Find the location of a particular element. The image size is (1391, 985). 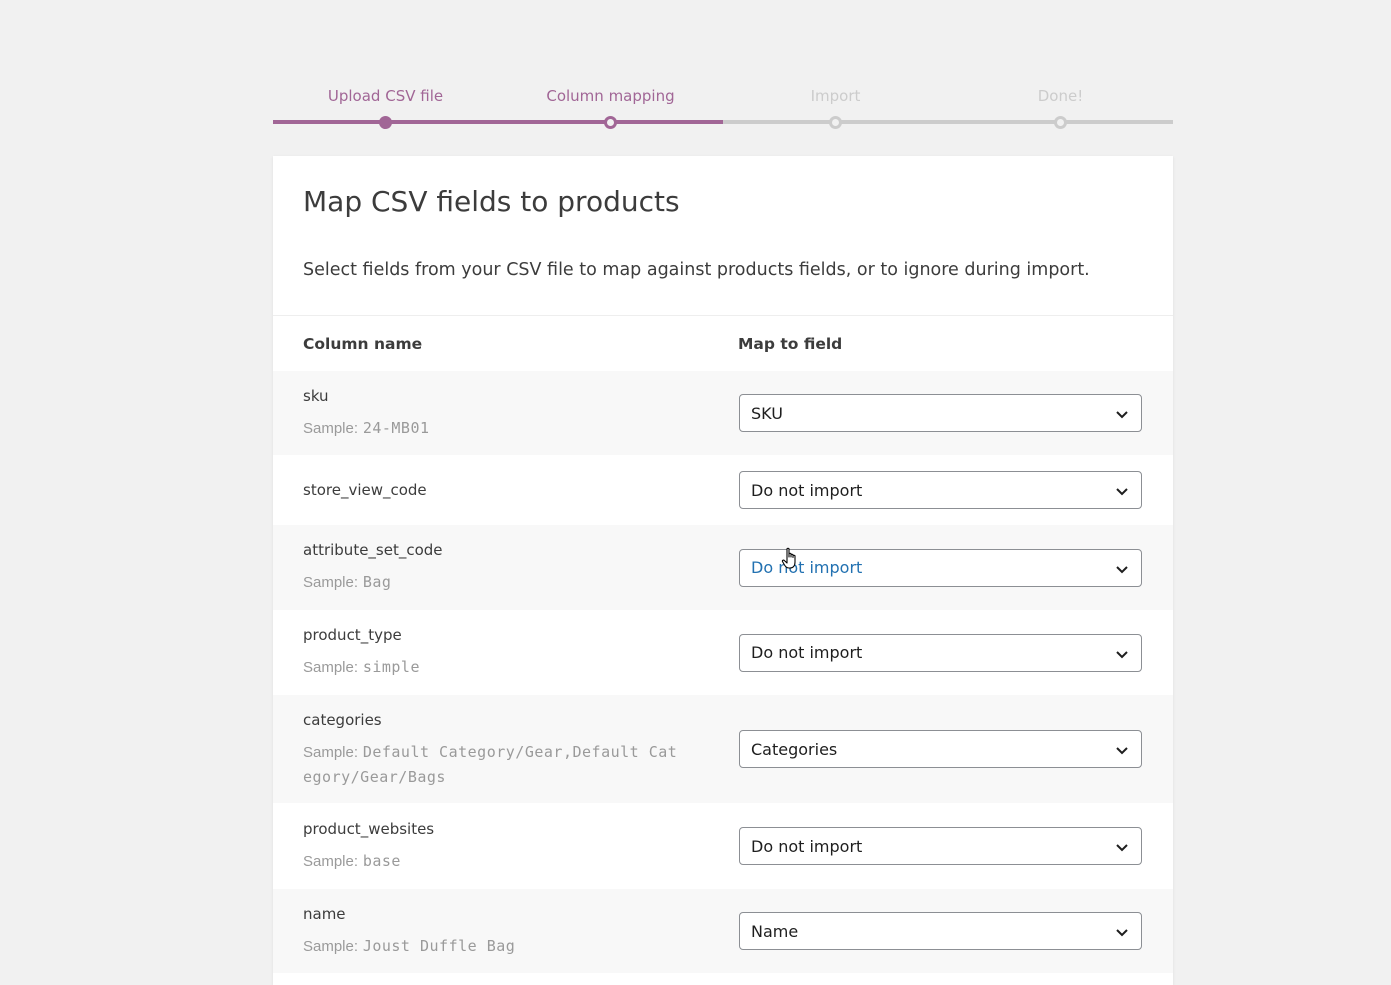

step-label: Import is located at coordinates (835, 96).